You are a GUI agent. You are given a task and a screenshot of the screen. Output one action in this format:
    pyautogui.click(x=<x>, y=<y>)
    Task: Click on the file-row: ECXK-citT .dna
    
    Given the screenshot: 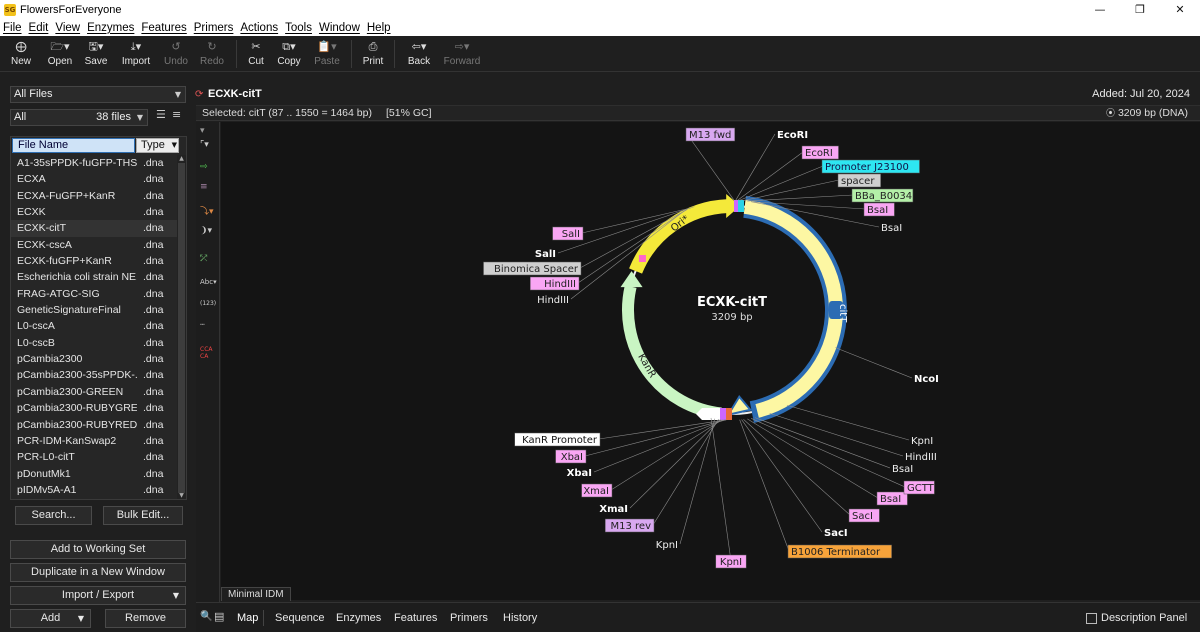 What is the action you would take?
    pyautogui.click(x=94, y=228)
    